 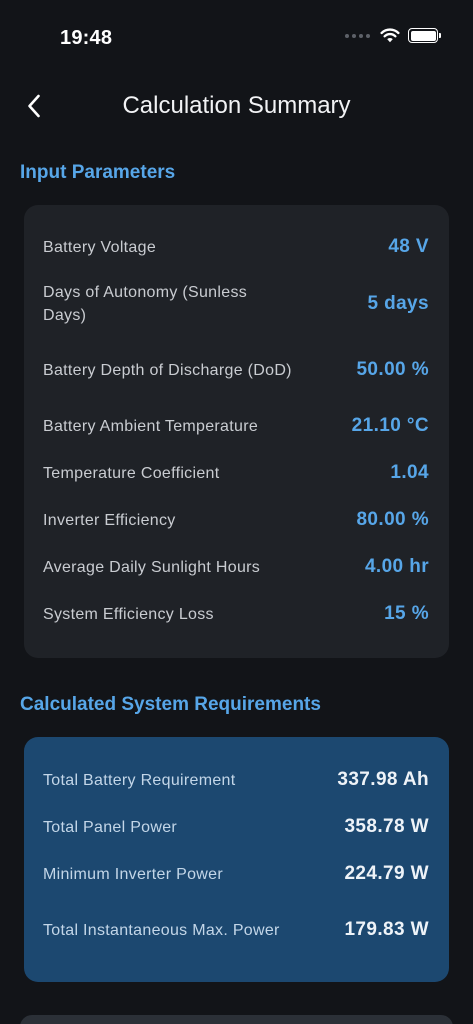 I want to click on input-label: Battery Depth of Discharge (DoD), so click(x=167, y=370).